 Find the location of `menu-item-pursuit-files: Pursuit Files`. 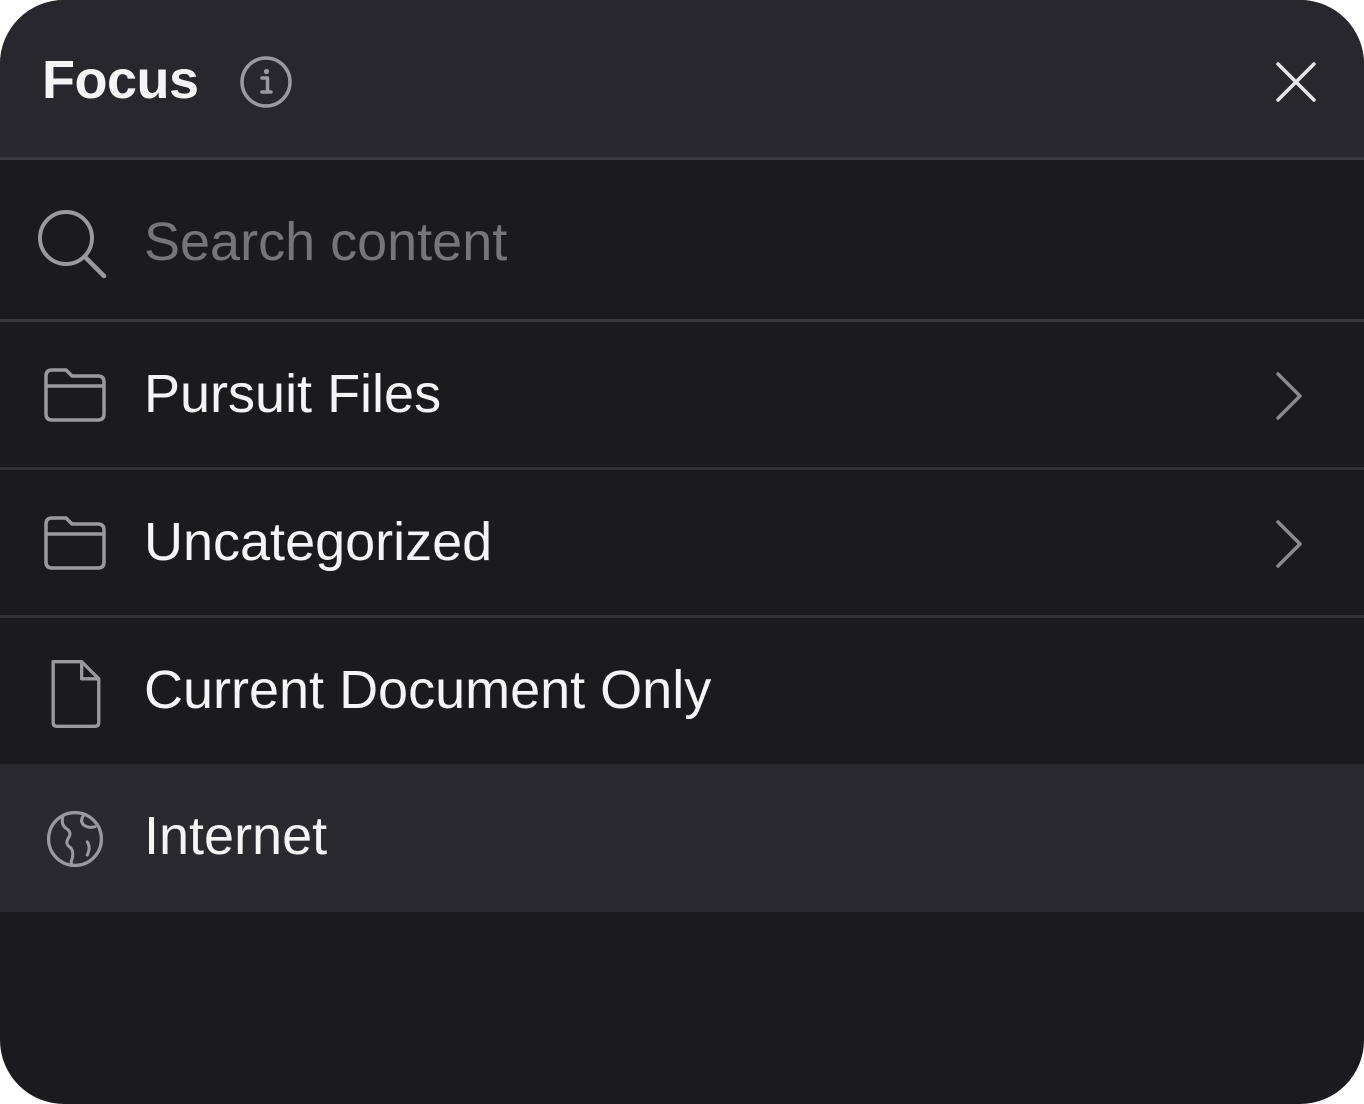

menu-item-pursuit-files: Pursuit Files is located at coordinates (682, 396).